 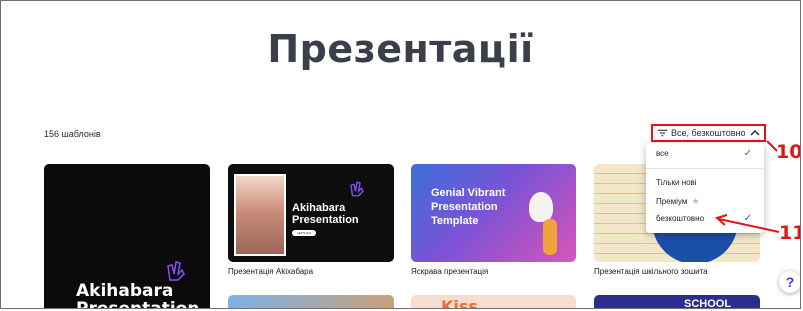 What do you see at coordinates (662, 133) in the screenshot?
I see `filter-icon` at bounding box center [662, 133].